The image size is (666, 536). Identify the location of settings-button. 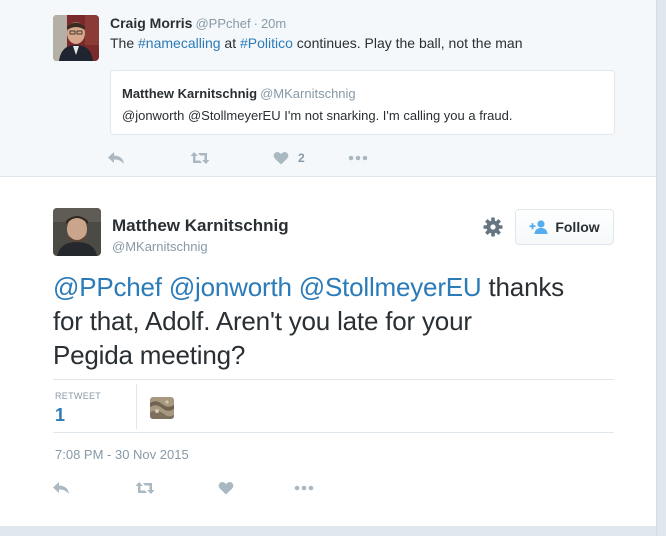
(493, 227).